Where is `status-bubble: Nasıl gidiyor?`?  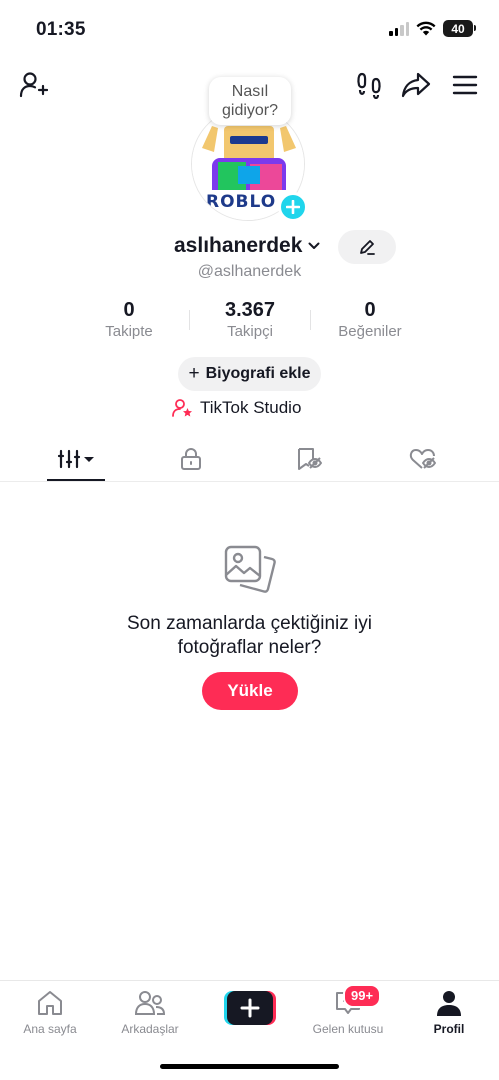
status-bubble: Nasıl gidiyor? is located at coordinates (250, 101).